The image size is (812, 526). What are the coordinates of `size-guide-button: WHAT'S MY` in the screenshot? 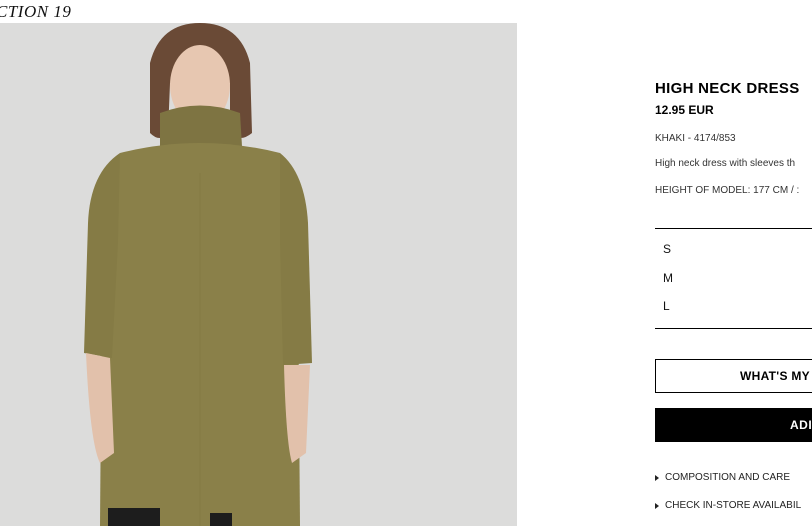 It's located at (733, 376).